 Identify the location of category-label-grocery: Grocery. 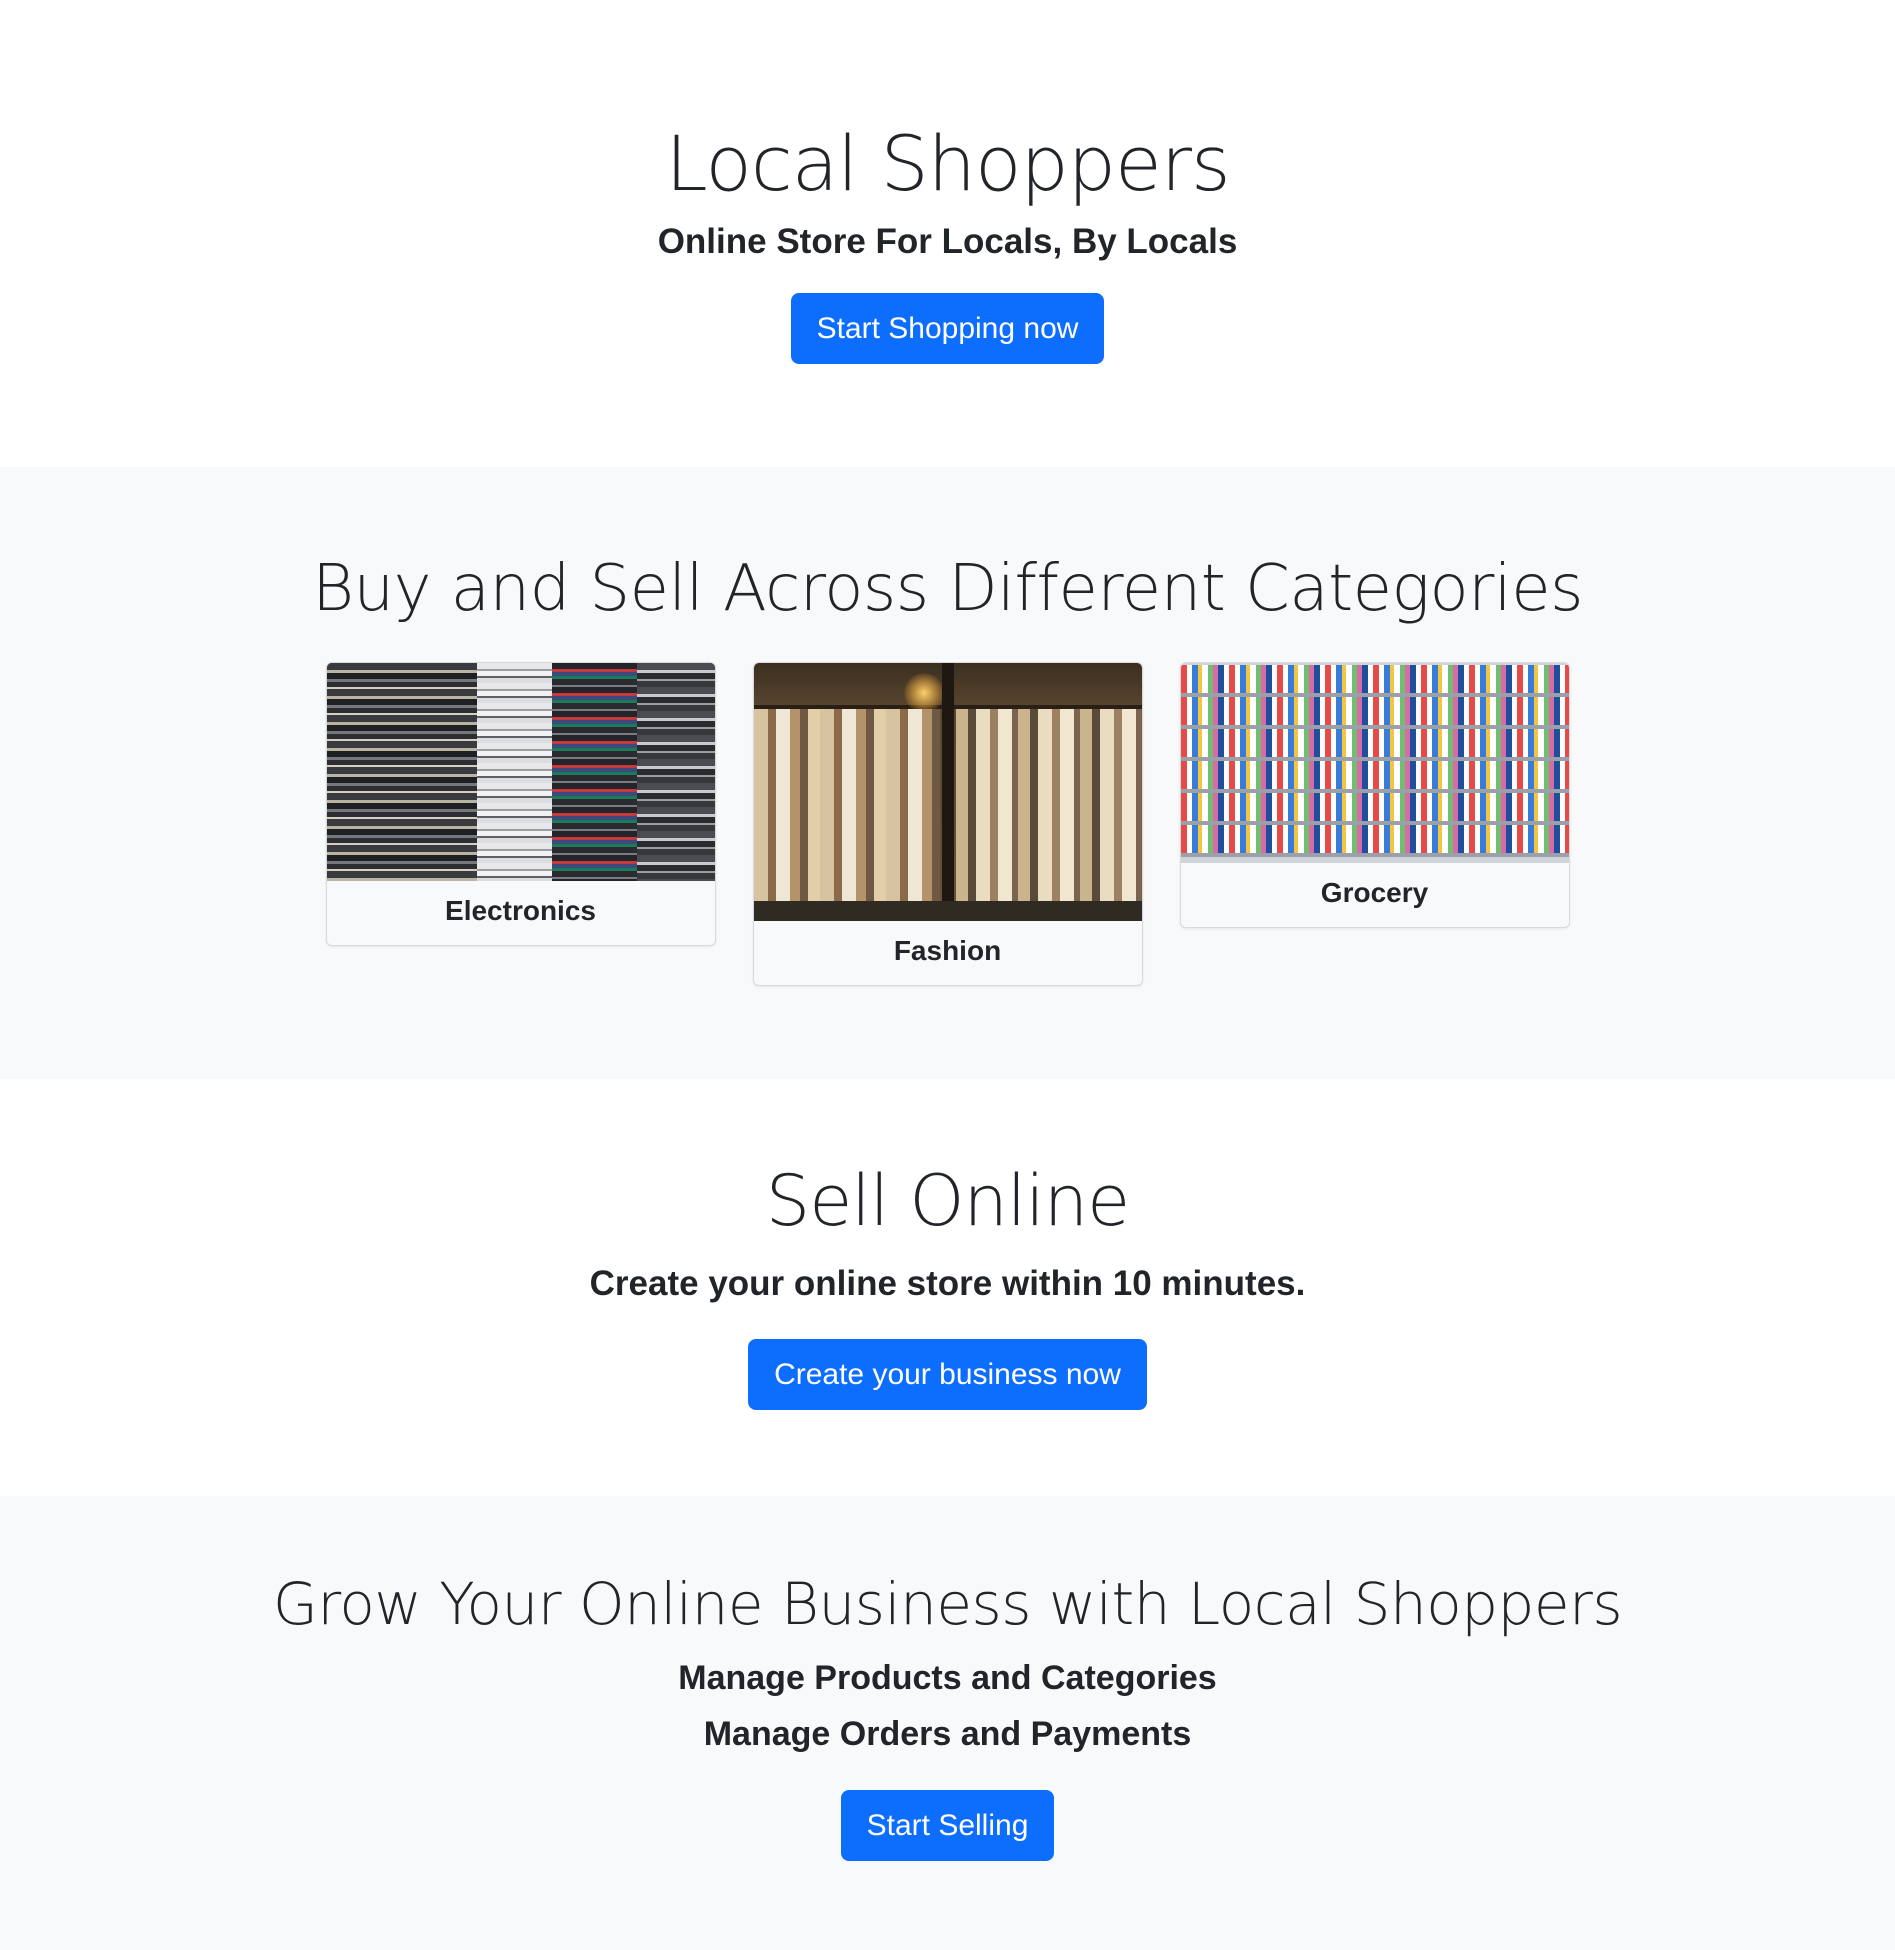
(1374, 892).